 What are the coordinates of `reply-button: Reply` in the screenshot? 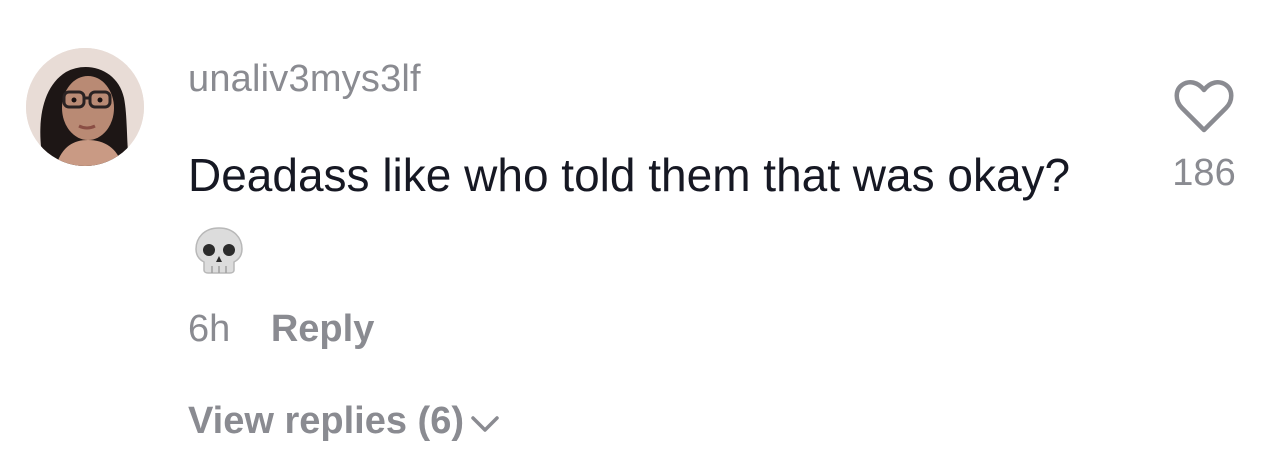 It's located at (322, 329).